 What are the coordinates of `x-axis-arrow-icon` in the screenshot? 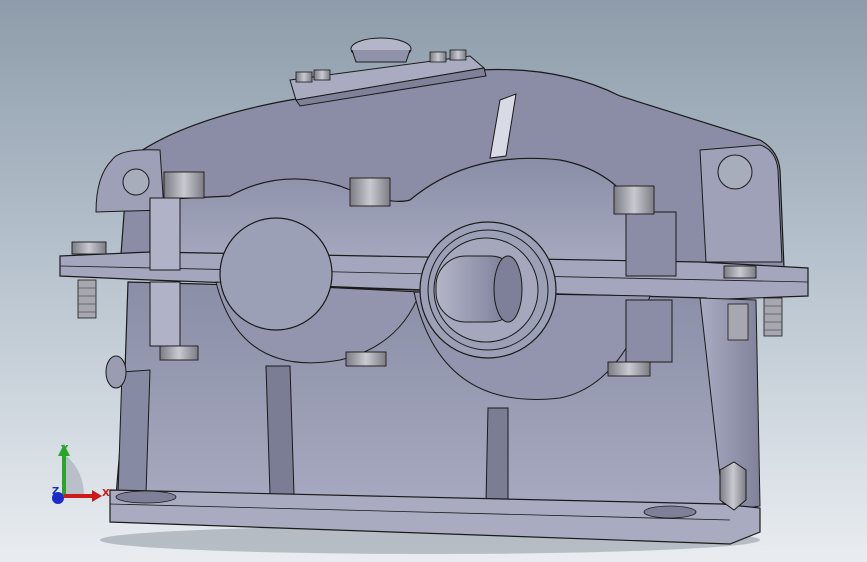 It's located at (97, 496).